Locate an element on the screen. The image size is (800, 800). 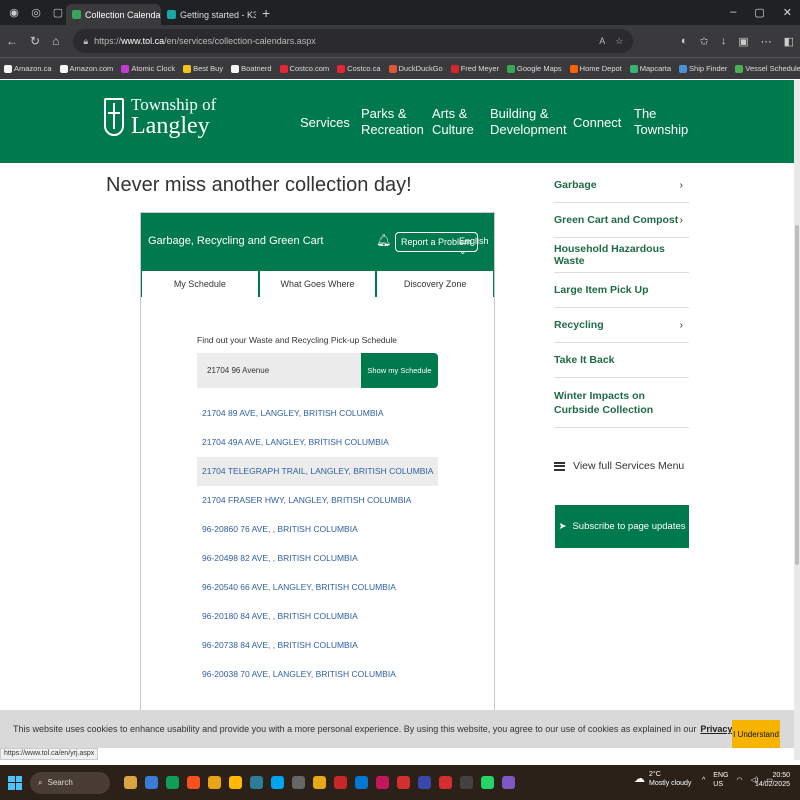
language-indicator: ENG US is located at coordinates (720, 780).